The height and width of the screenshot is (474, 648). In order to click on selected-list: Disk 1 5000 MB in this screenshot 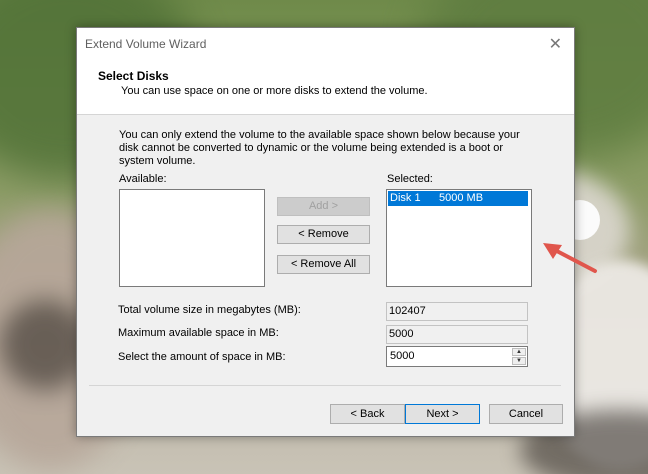, I will do `click(459, 238)`.